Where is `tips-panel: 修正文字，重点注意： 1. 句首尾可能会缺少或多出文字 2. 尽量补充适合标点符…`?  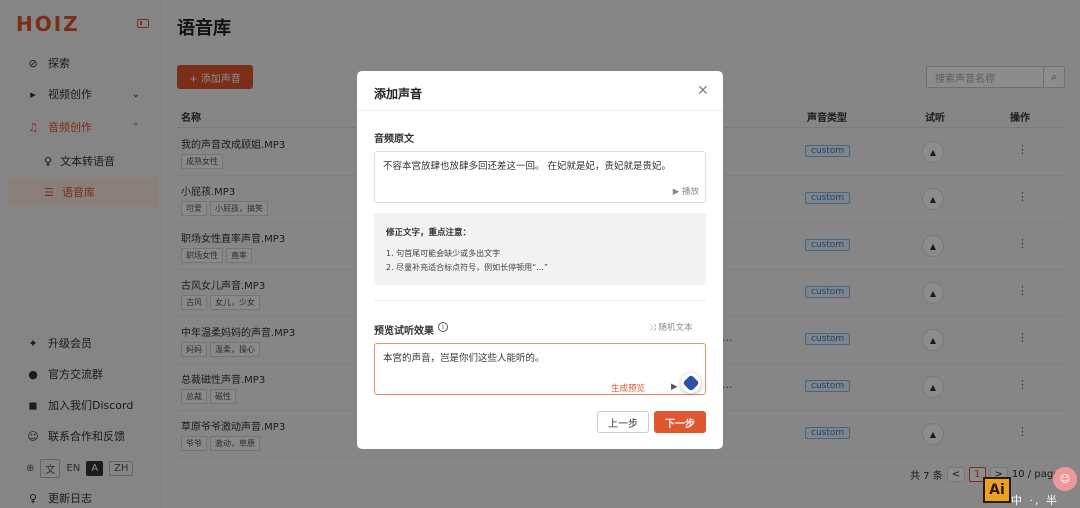
tips-panel: 修正文字，重点注意： 1. 句首尾可能会缺少或多出文字 2. 尽量补充适合标点符… is located at coordinates (540, 249).